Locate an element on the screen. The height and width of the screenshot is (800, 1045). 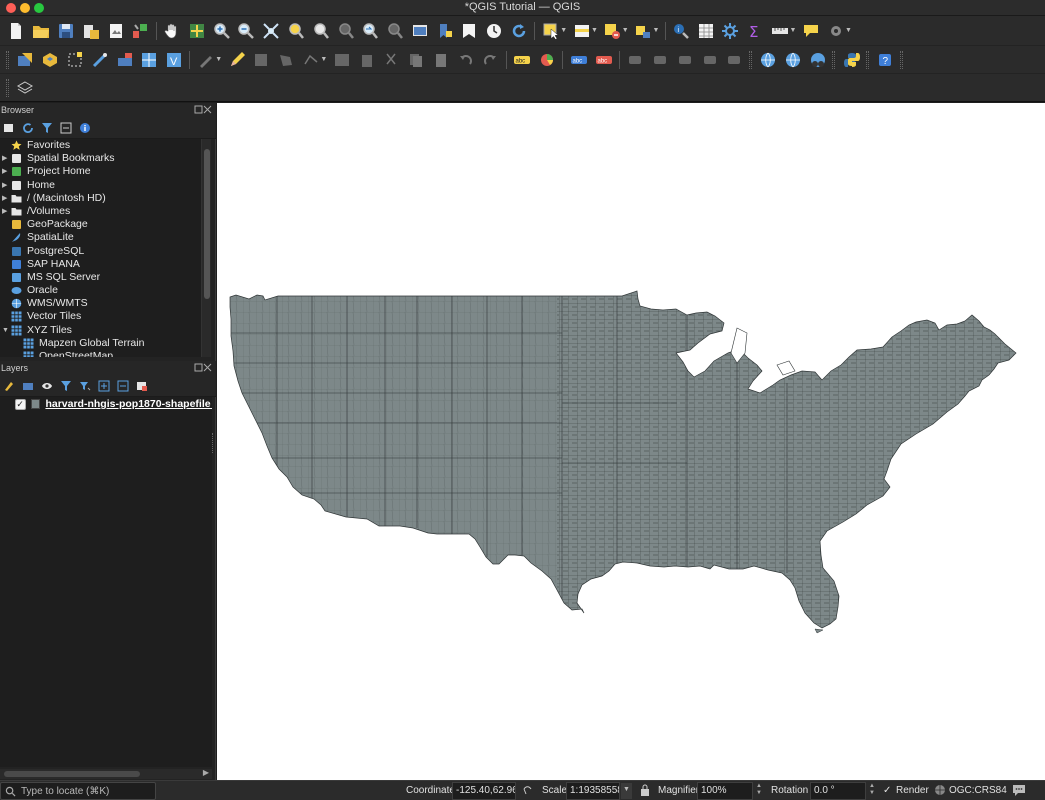
zoom-last-icon is located at coordinates (370, 31).